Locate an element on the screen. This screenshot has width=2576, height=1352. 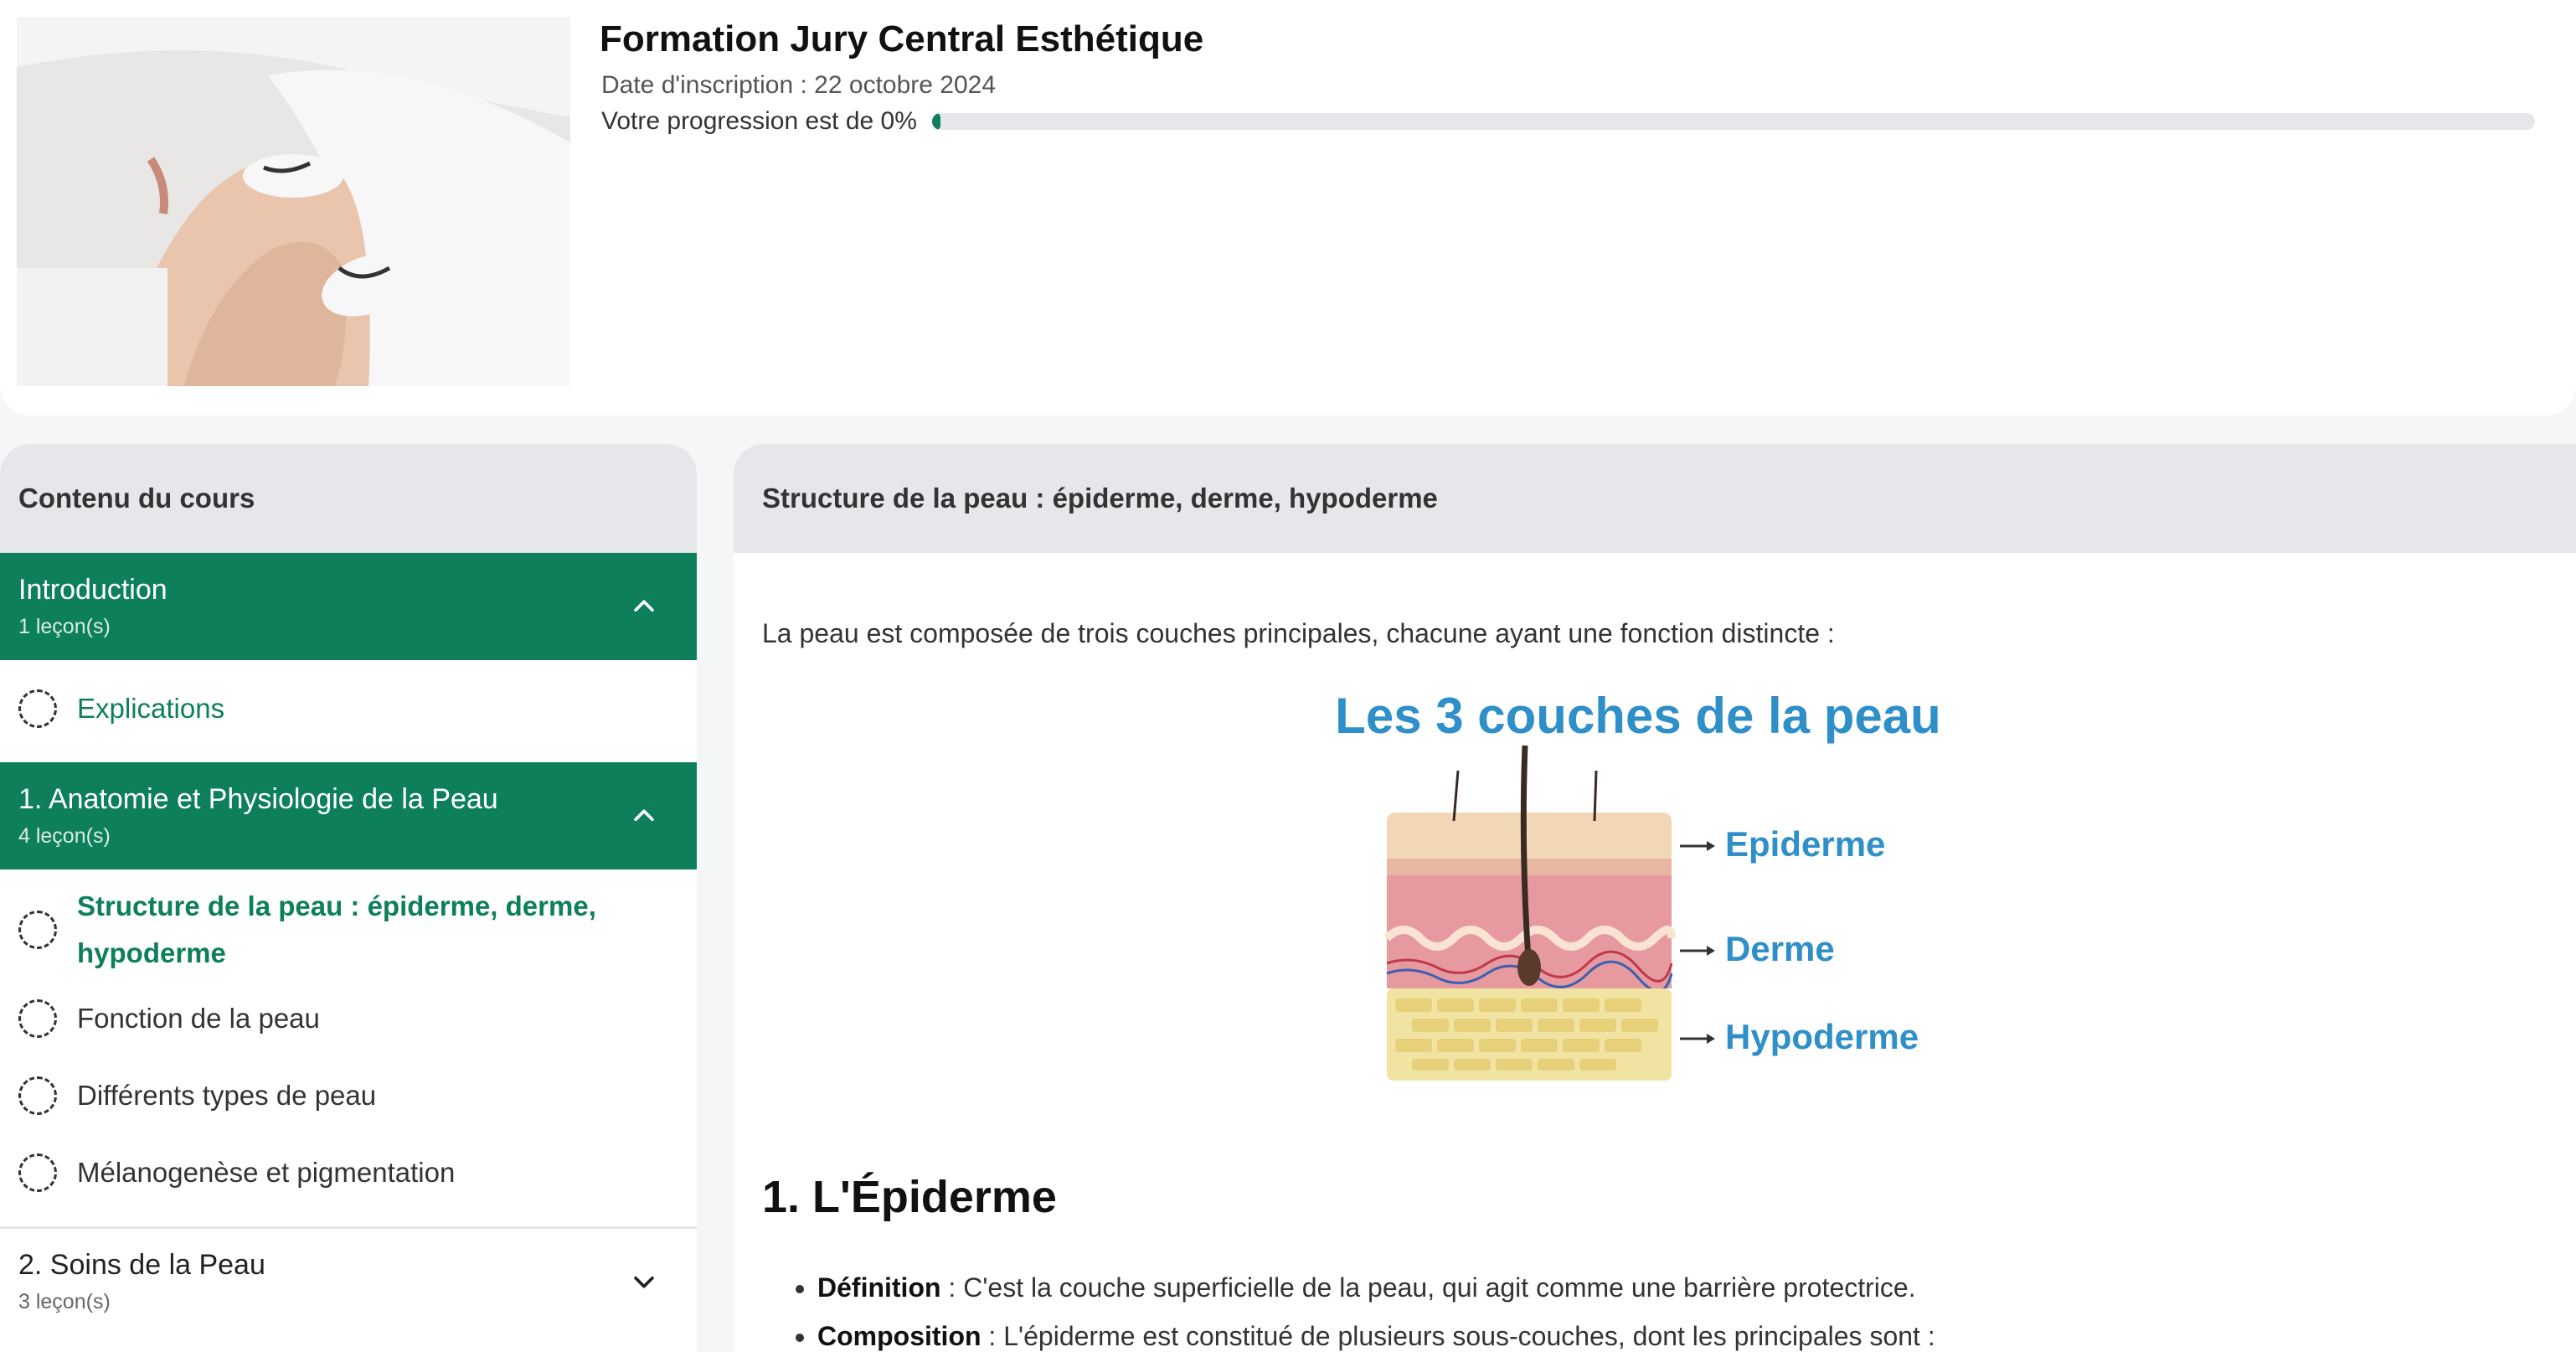
lesson-item-fonction-peau: Fonction de la peau is located at coordinates (348, 1018).